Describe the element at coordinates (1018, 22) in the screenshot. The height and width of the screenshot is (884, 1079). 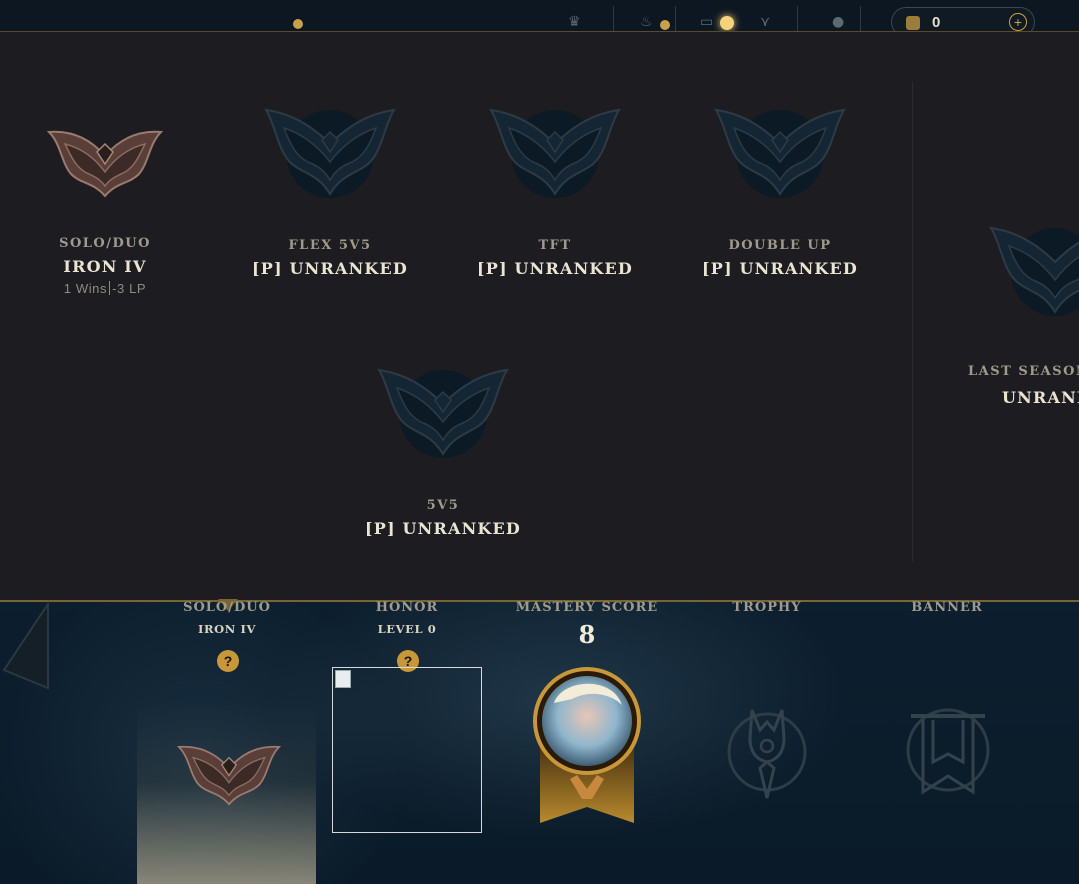
I see `add-currency-button: +` at that location.